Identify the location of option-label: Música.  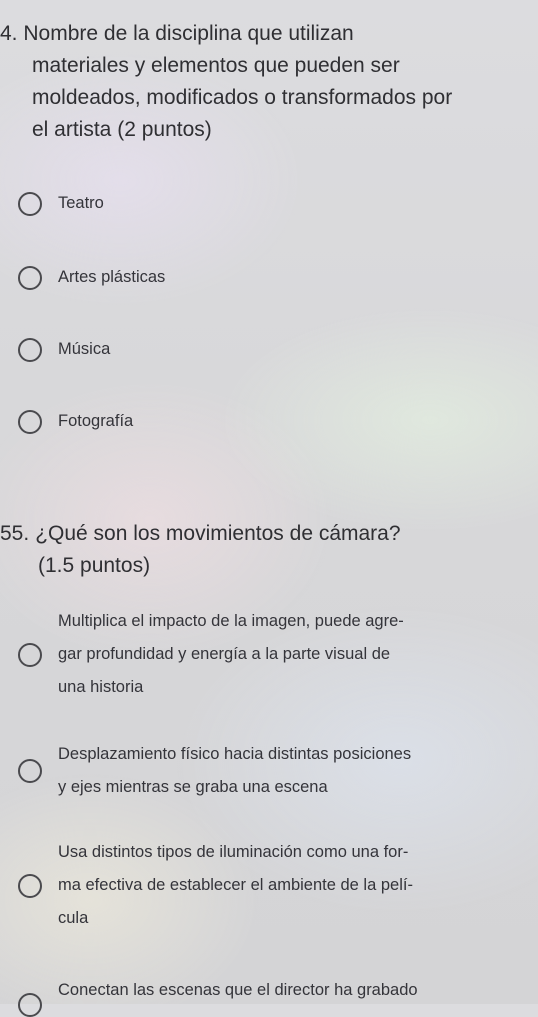
(84, 349).